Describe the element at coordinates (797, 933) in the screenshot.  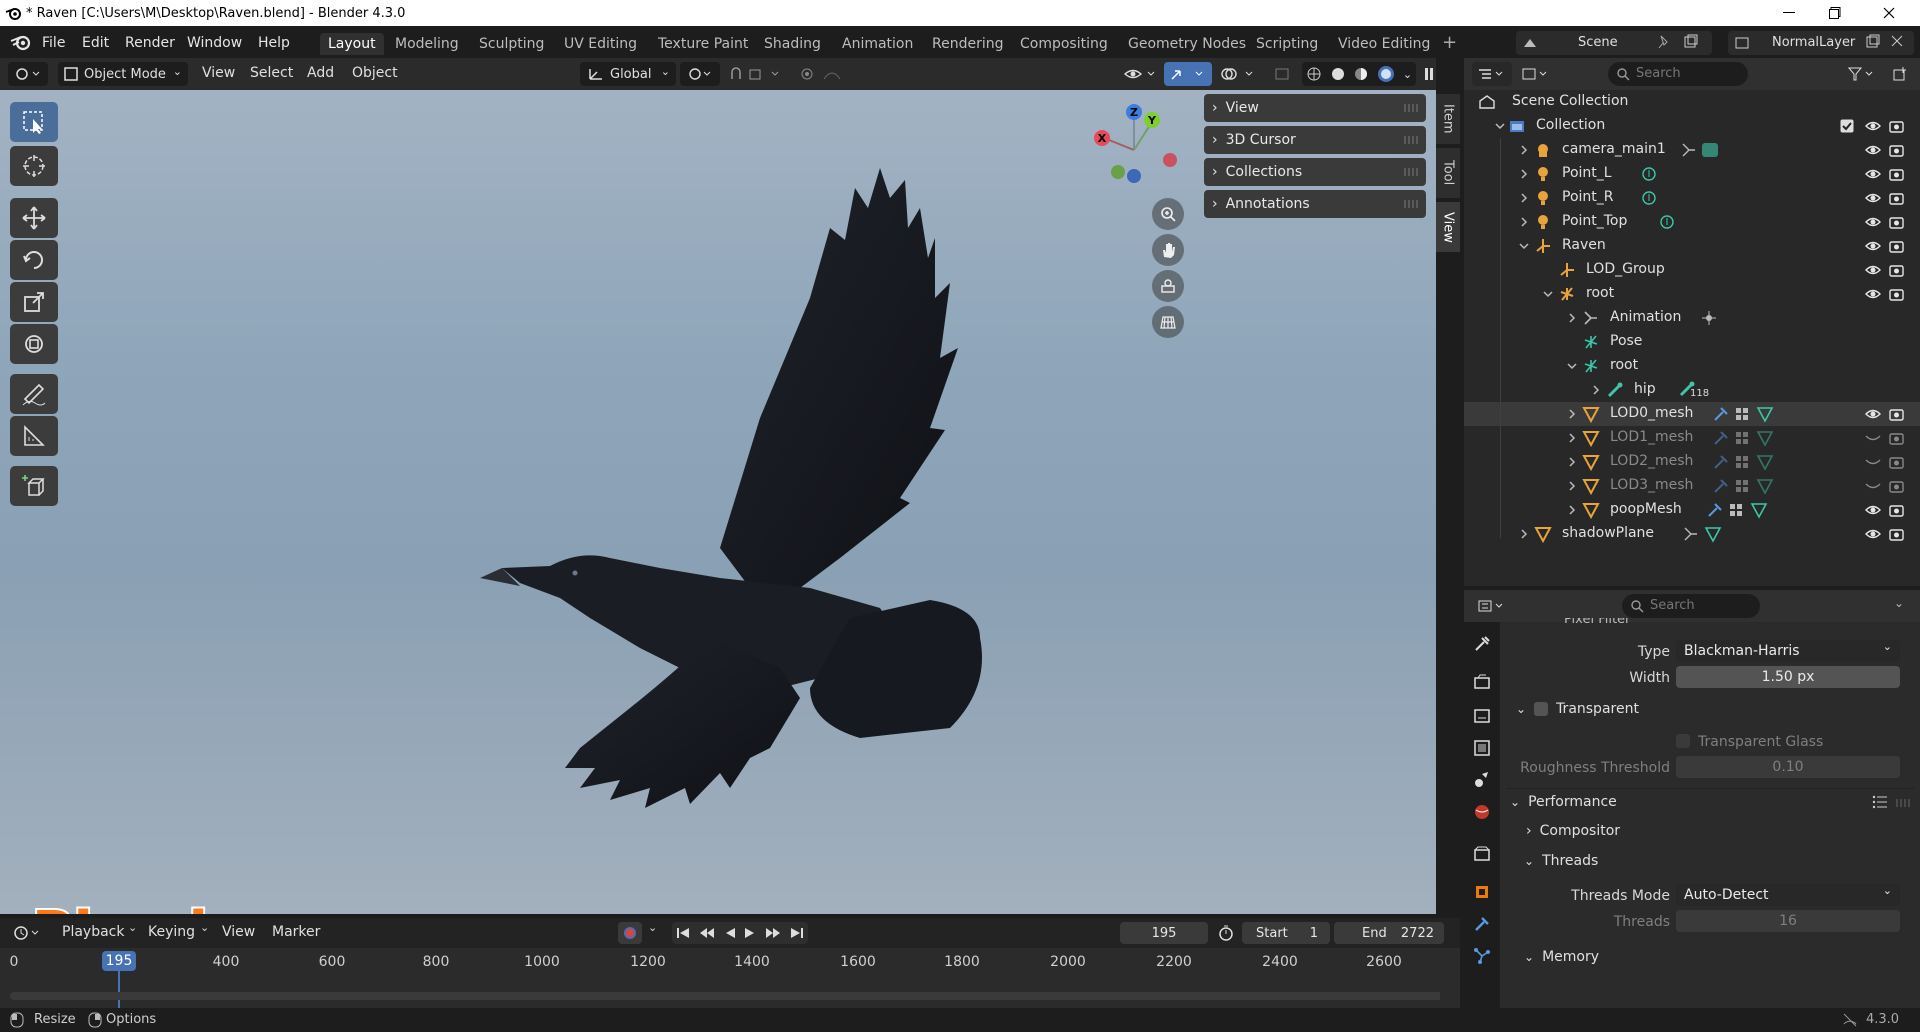
I see `jump-end-icon` at that location.